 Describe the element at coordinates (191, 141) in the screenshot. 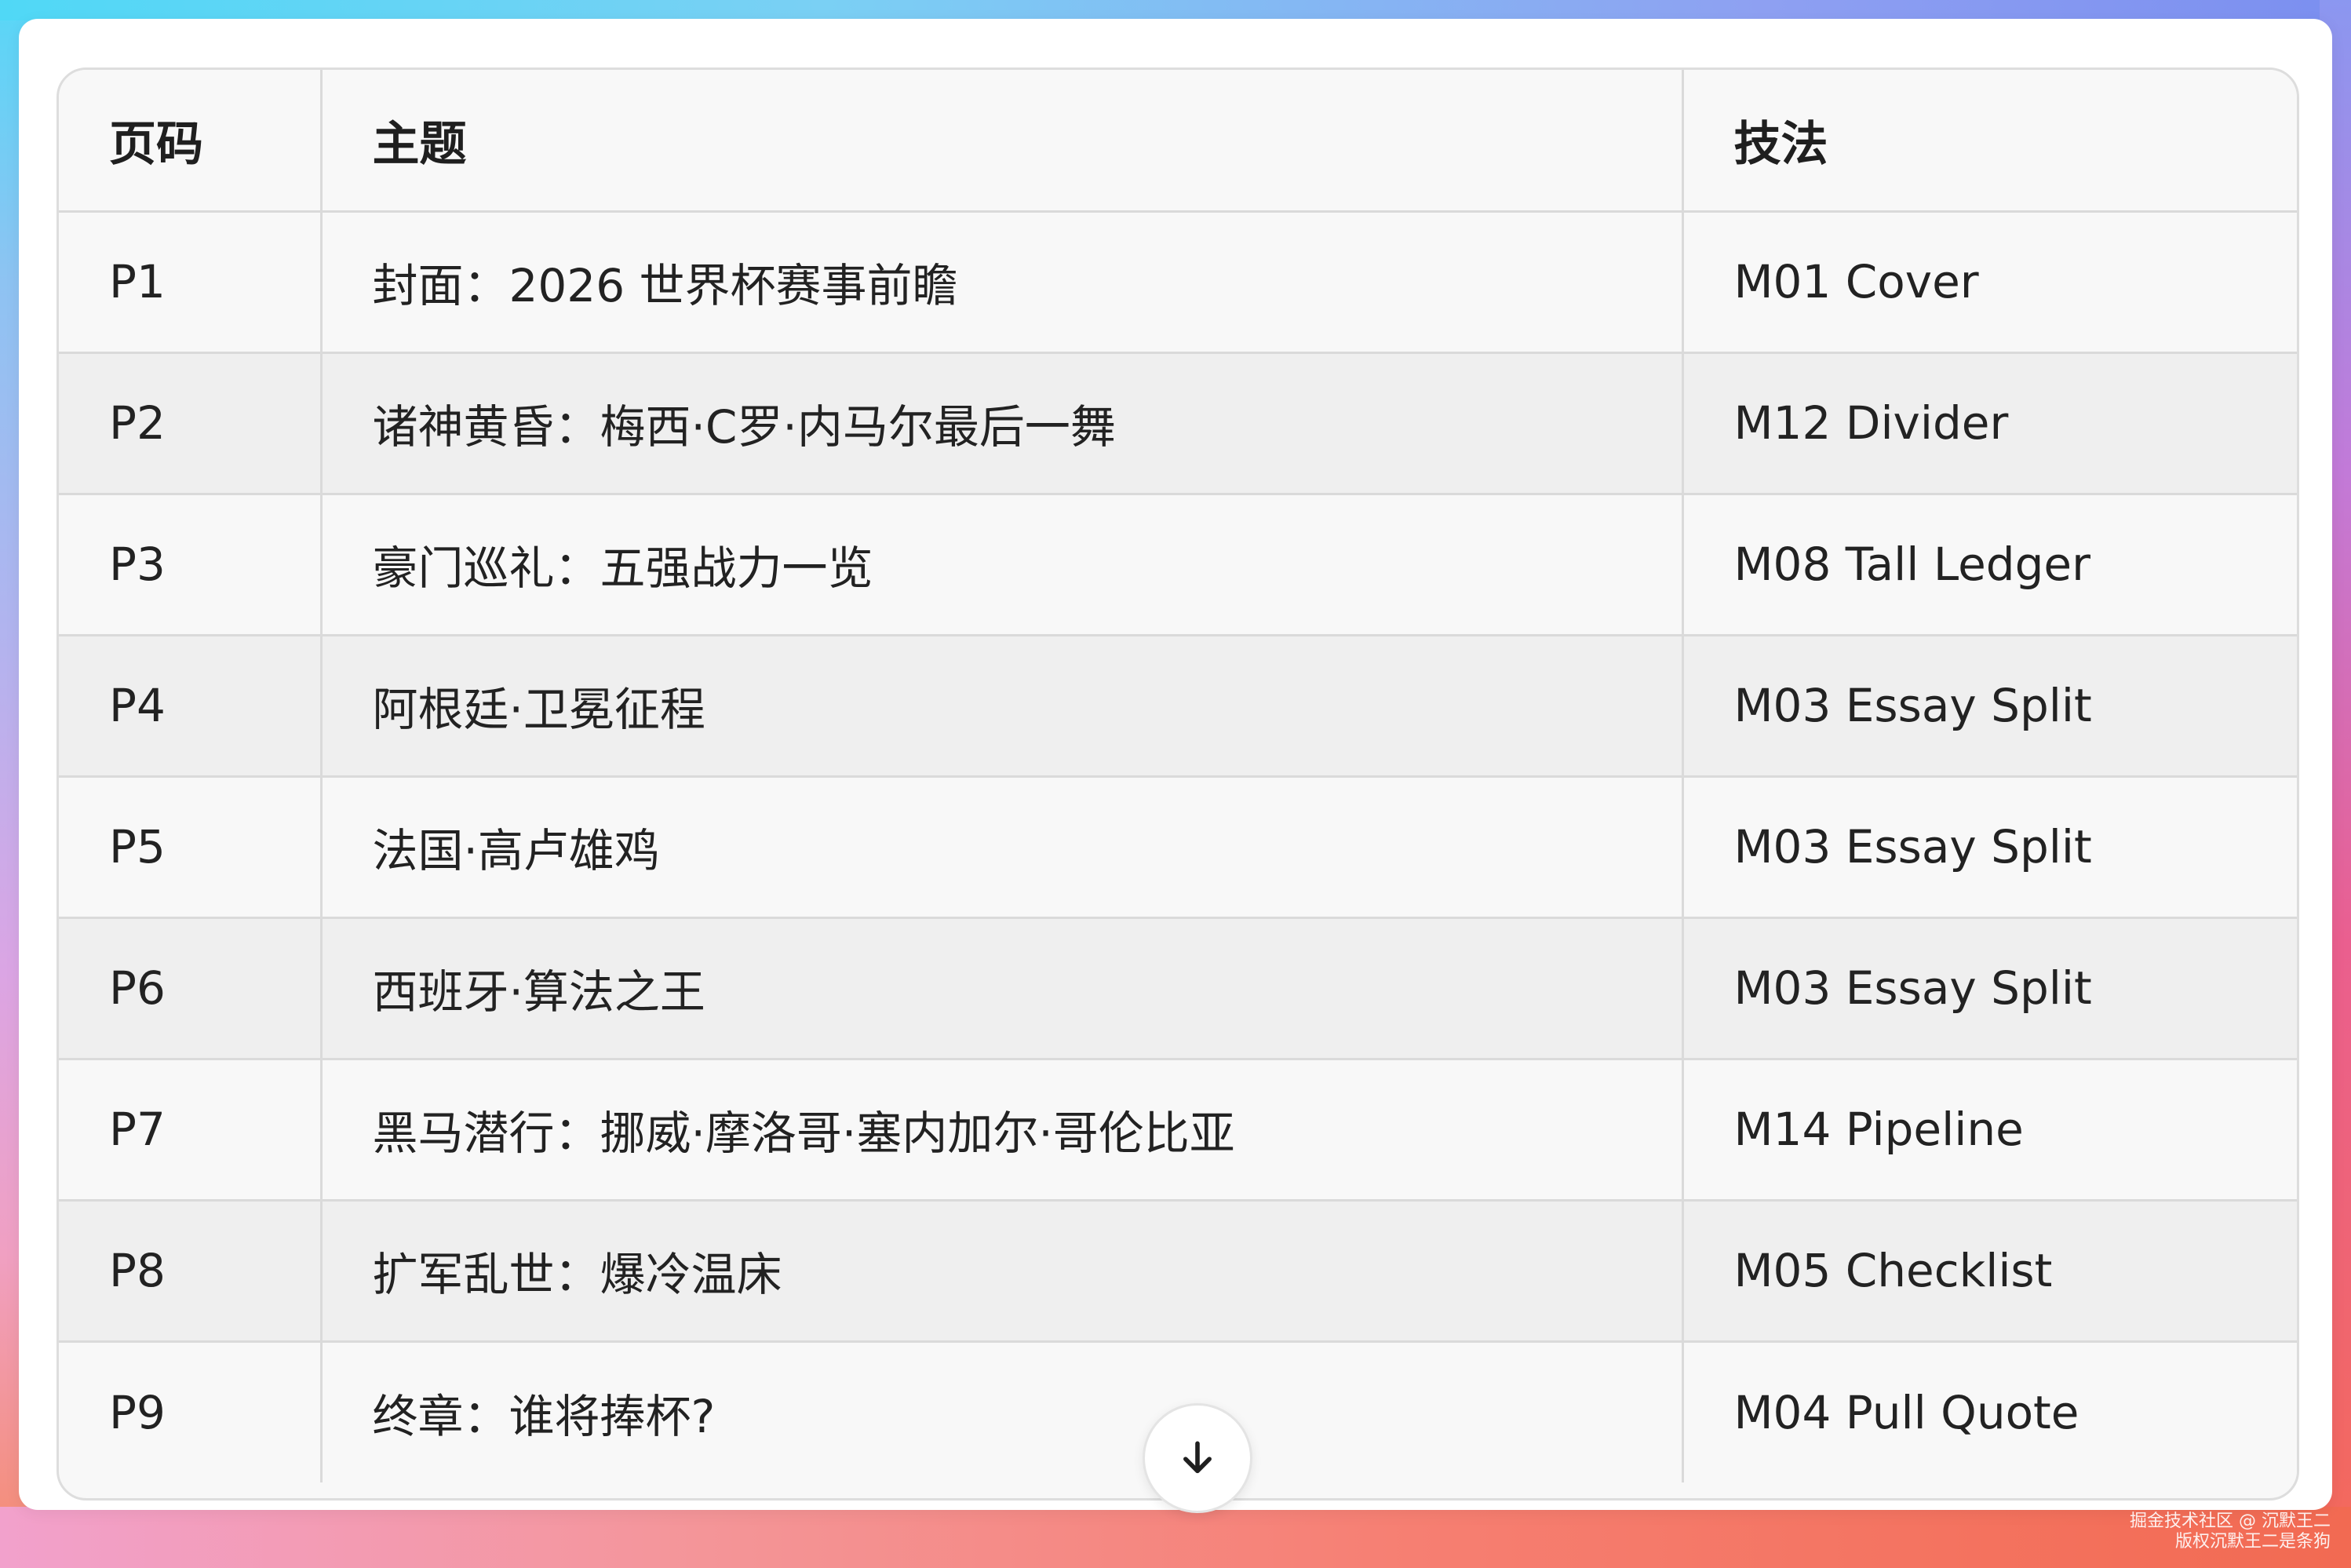

I see `header-page-number: 页码` at that location.